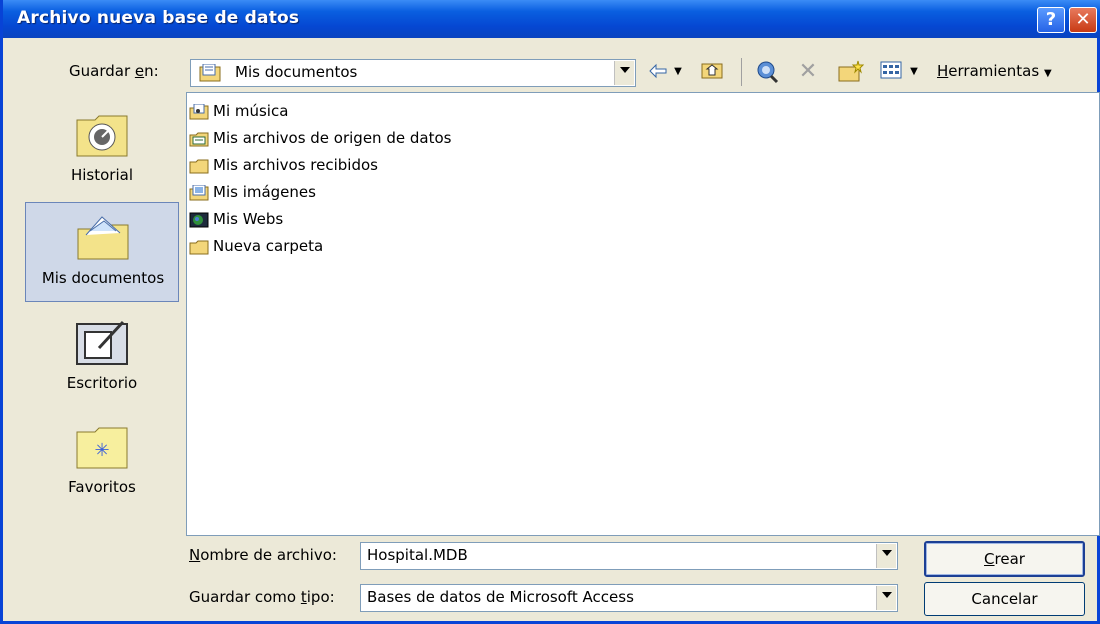 The height and width of the screenshot is (624, 1100). What do you see at coordinates (139, 71) in the screenshot?
I see `save-in-label-accel: e` at bounding box center [139, 71].